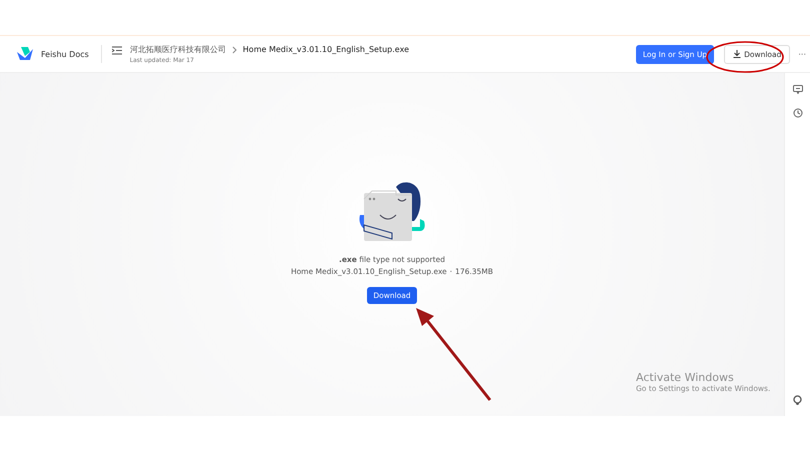 The image size is (810, 450). What do you see at coordinates (685, 377) in the screenshot?
I see `activate-windows-title: Activate Windows` at bounding box center [685, 377].